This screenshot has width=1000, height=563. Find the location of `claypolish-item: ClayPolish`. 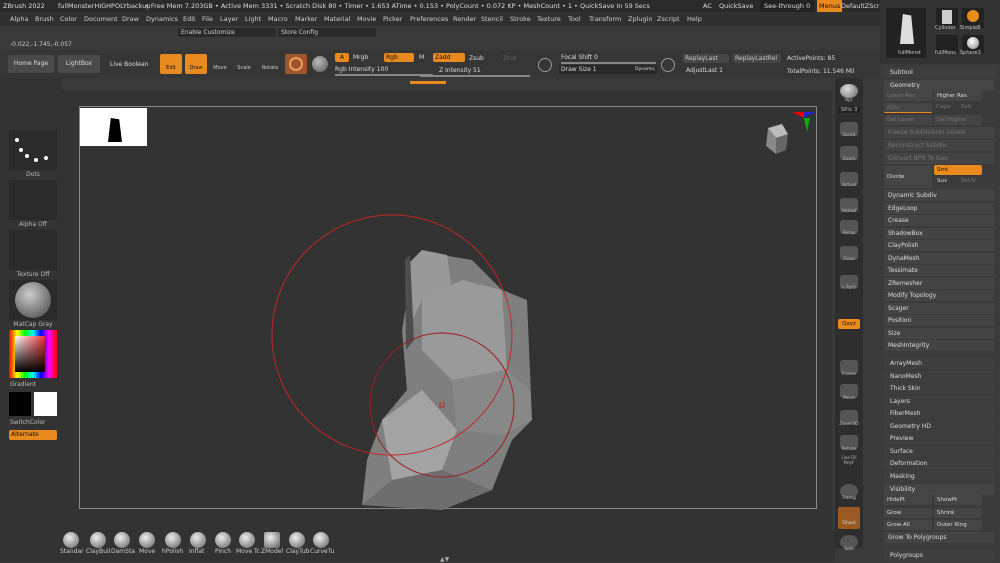

claypolish-item: ClayPolish is located at coordinates (939, 245).